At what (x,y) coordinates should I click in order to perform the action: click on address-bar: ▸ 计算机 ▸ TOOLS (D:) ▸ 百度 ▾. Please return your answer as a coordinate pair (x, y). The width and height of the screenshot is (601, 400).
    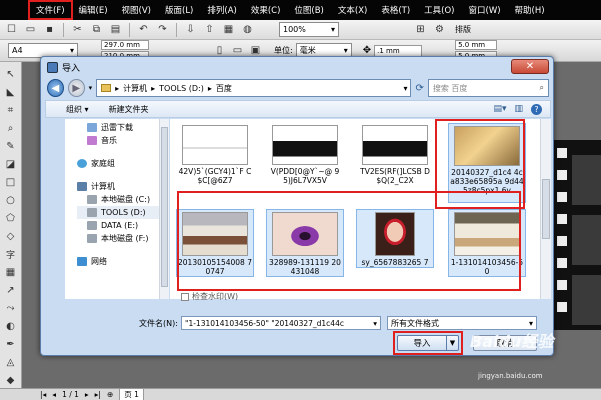
    Looking at the image, I should click on (254, 88).